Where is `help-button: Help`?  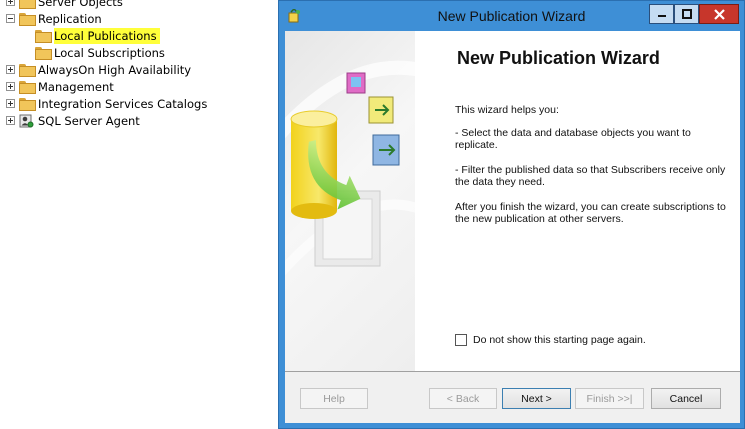
help-button: Help is located at coordinates (334, 398).